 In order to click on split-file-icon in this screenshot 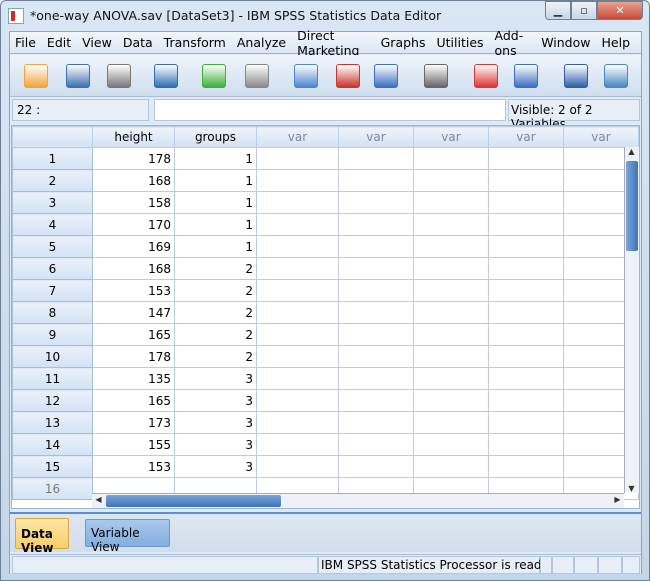, I will do `click(526, 76)`.